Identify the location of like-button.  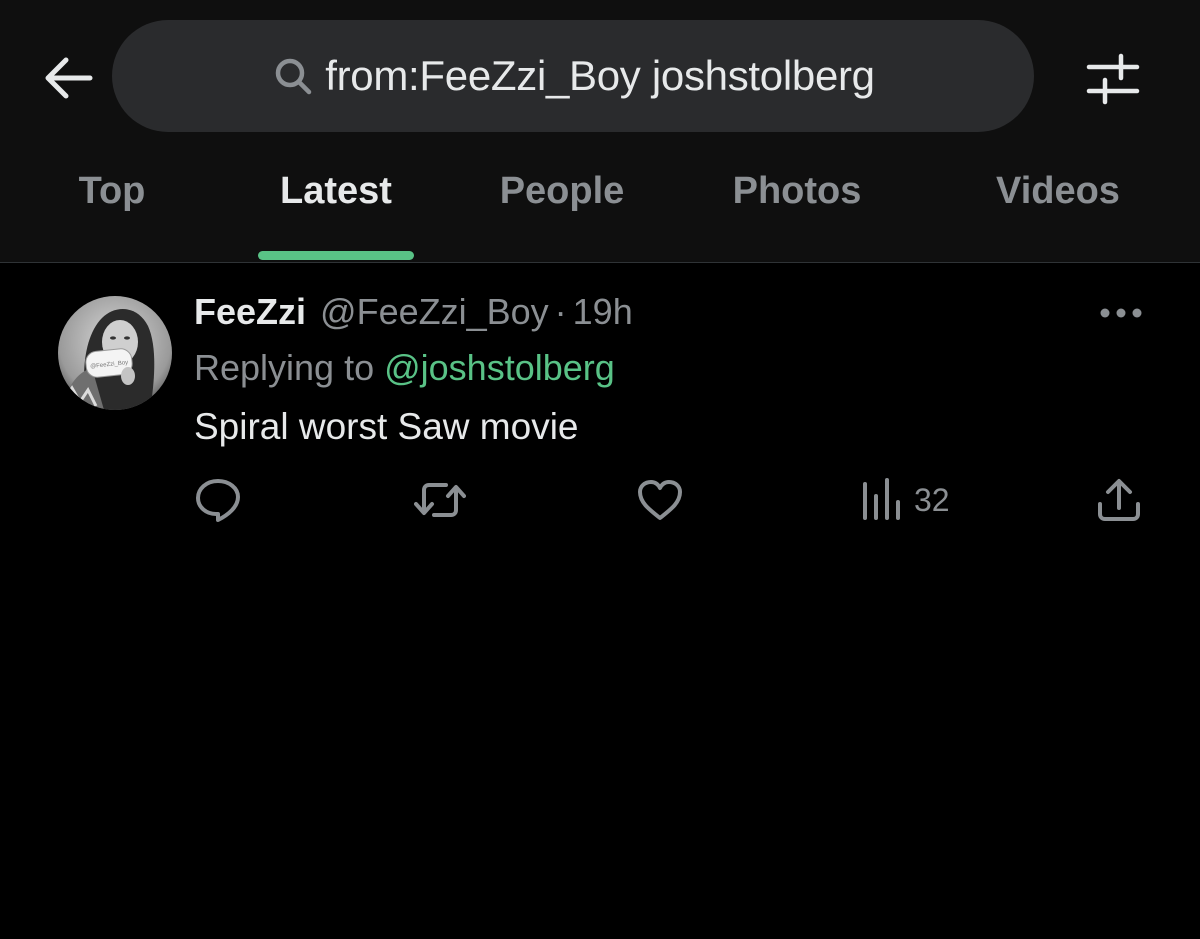
(660, 500).